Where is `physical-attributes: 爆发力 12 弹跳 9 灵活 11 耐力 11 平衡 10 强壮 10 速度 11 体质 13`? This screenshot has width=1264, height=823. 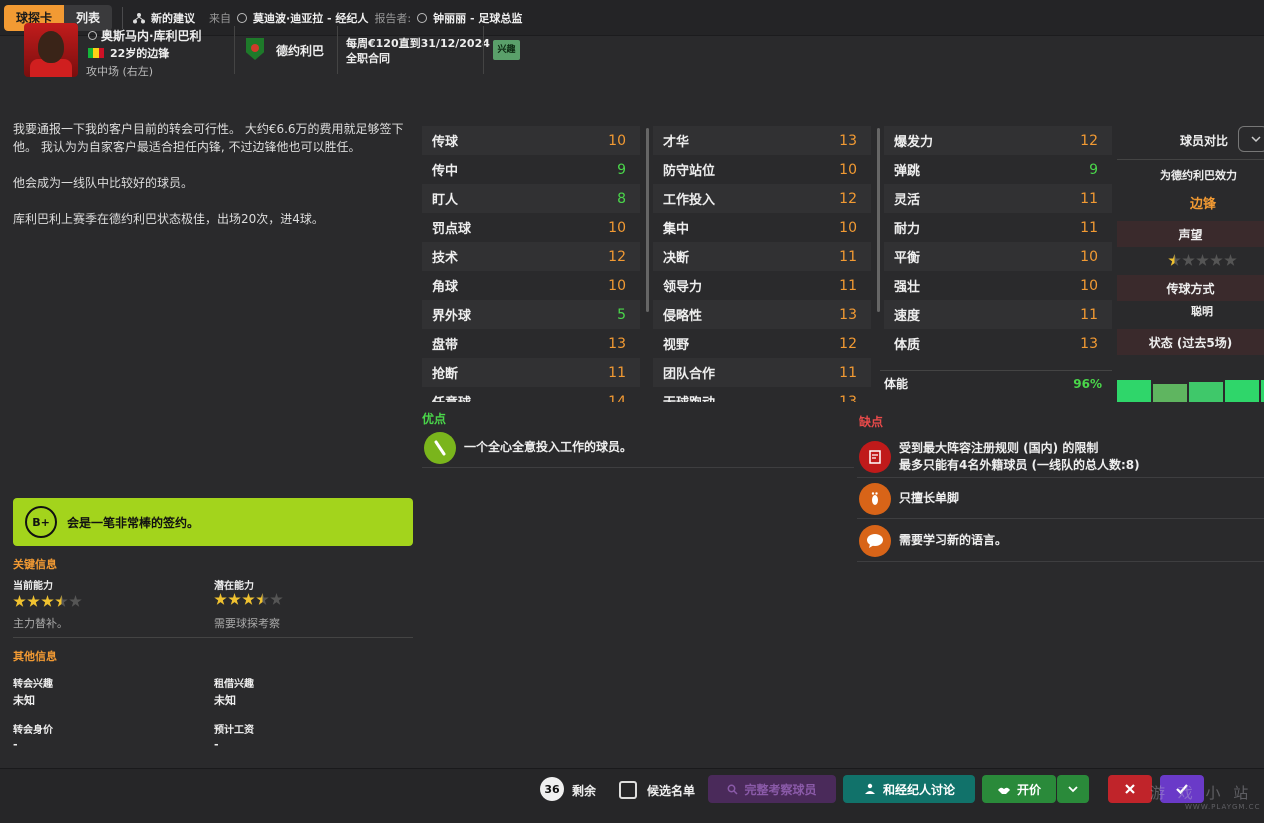
physical-attributes: 爆发力 12 弹跳 9 灵活 11 耐力 11 平衡 10 强壮 10 速度 11 体质 13 is located at coordinates (998, 246).